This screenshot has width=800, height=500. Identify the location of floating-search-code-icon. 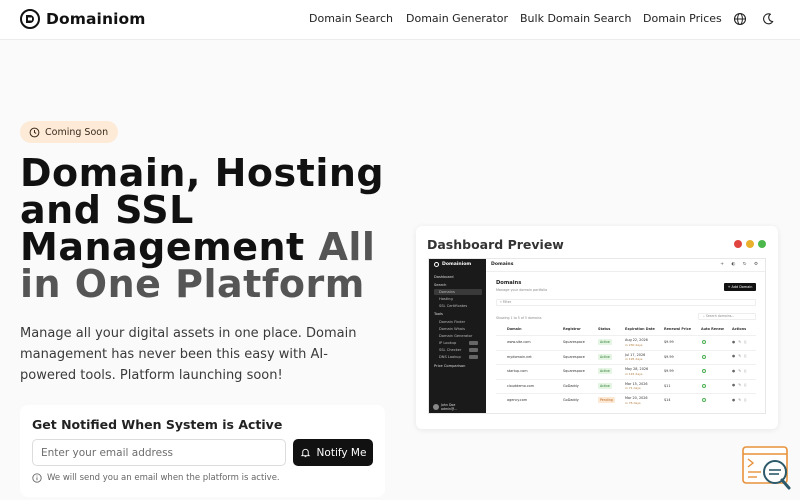
(767, 468).